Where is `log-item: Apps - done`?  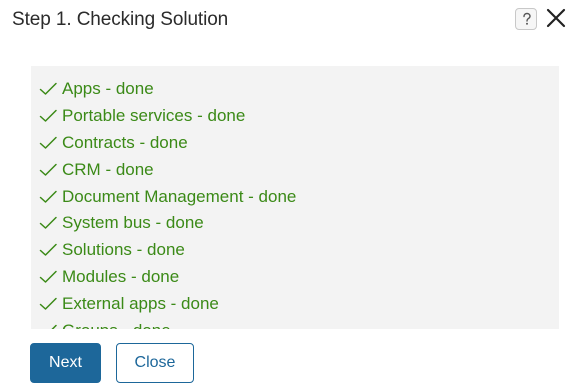
log-item: Apps - done is located at coordinates (299, 89).